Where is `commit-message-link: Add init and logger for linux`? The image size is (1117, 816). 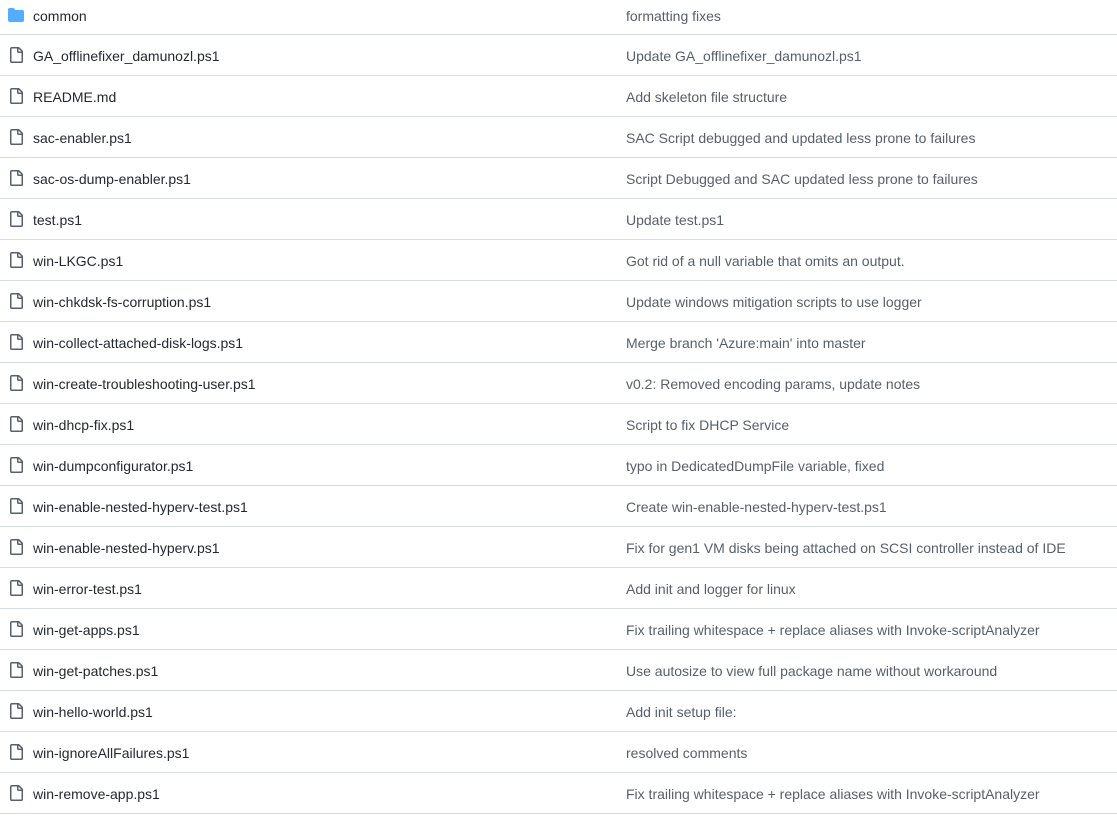 commit-message-link: Add init and logger for linux is located at coordinates (711, 589).